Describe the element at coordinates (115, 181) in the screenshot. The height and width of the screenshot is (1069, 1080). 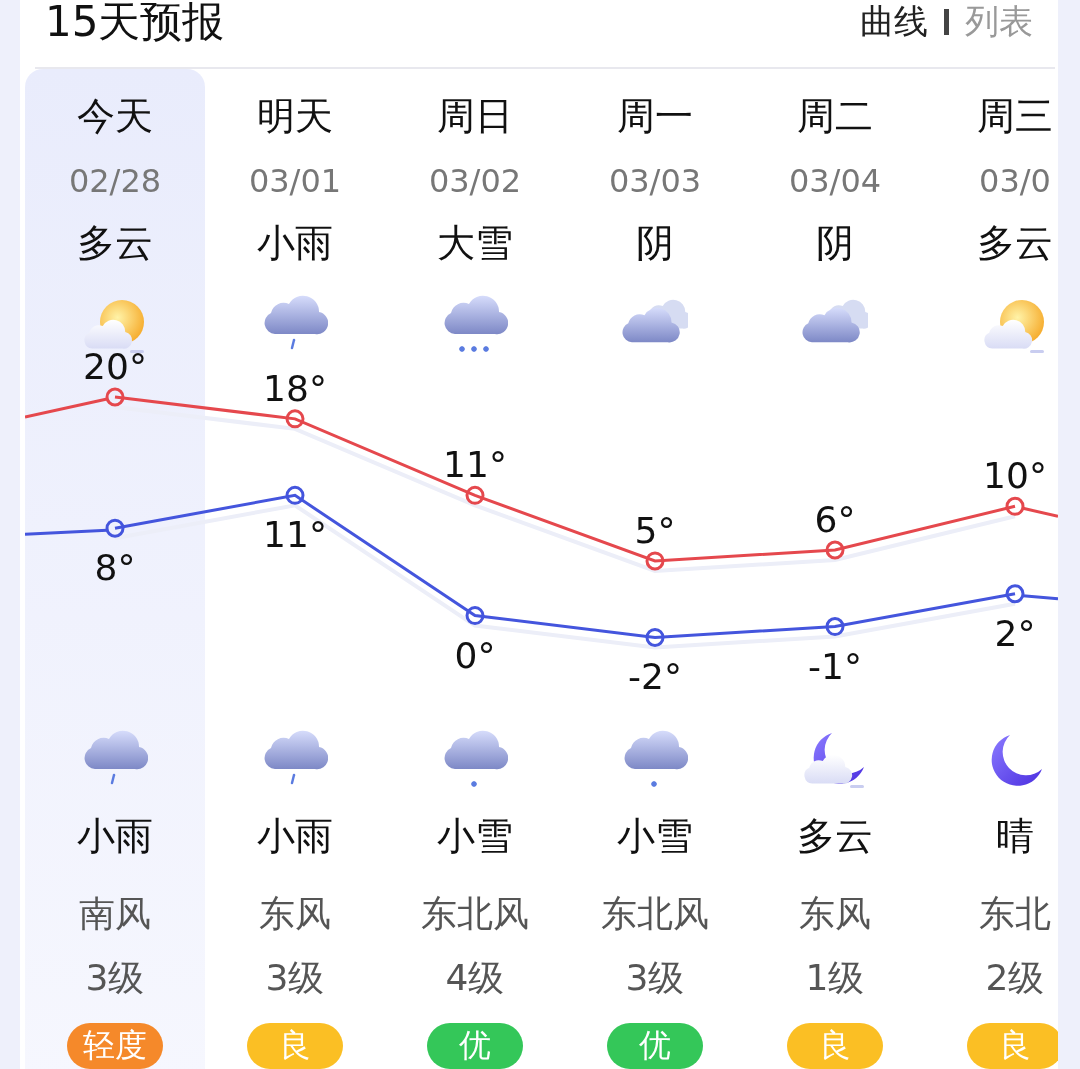
I see `date-label: 02/28` at that location.